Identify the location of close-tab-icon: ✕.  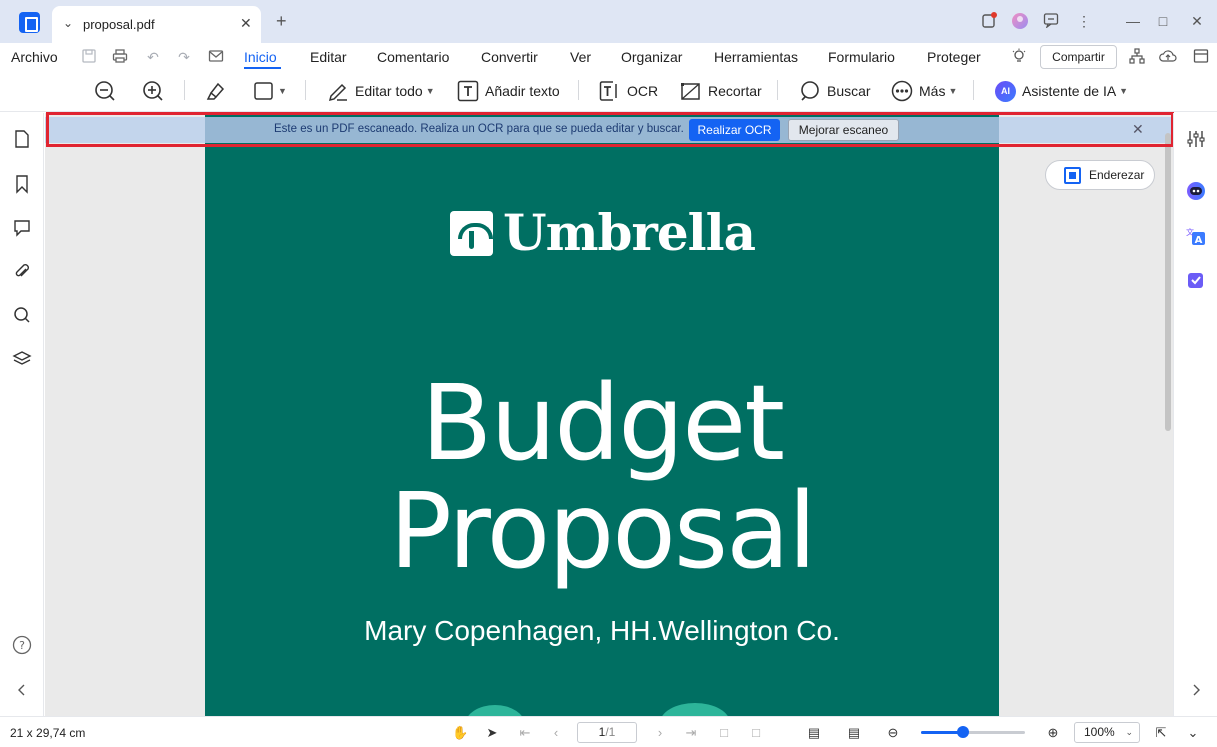
(246, 23).